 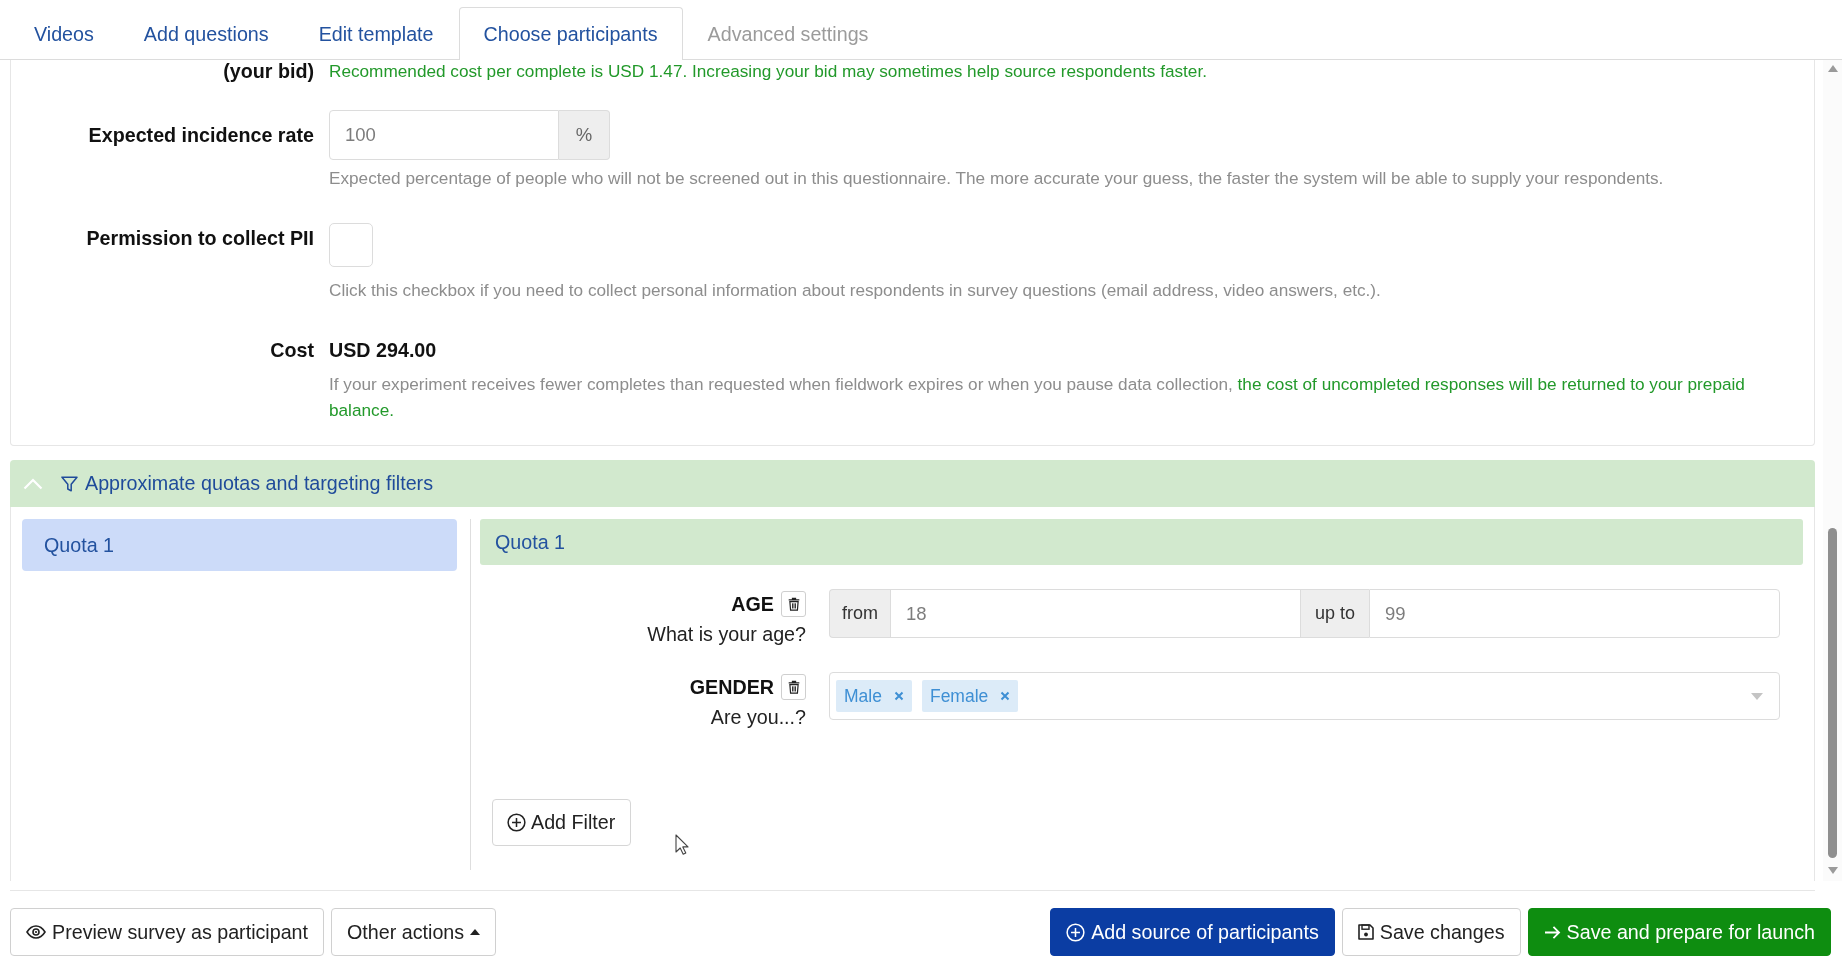 What do you see at coordinates (682, 845) in the screenshot?
I see `mouse-cursor-icon` at bounding box center [682, 845].